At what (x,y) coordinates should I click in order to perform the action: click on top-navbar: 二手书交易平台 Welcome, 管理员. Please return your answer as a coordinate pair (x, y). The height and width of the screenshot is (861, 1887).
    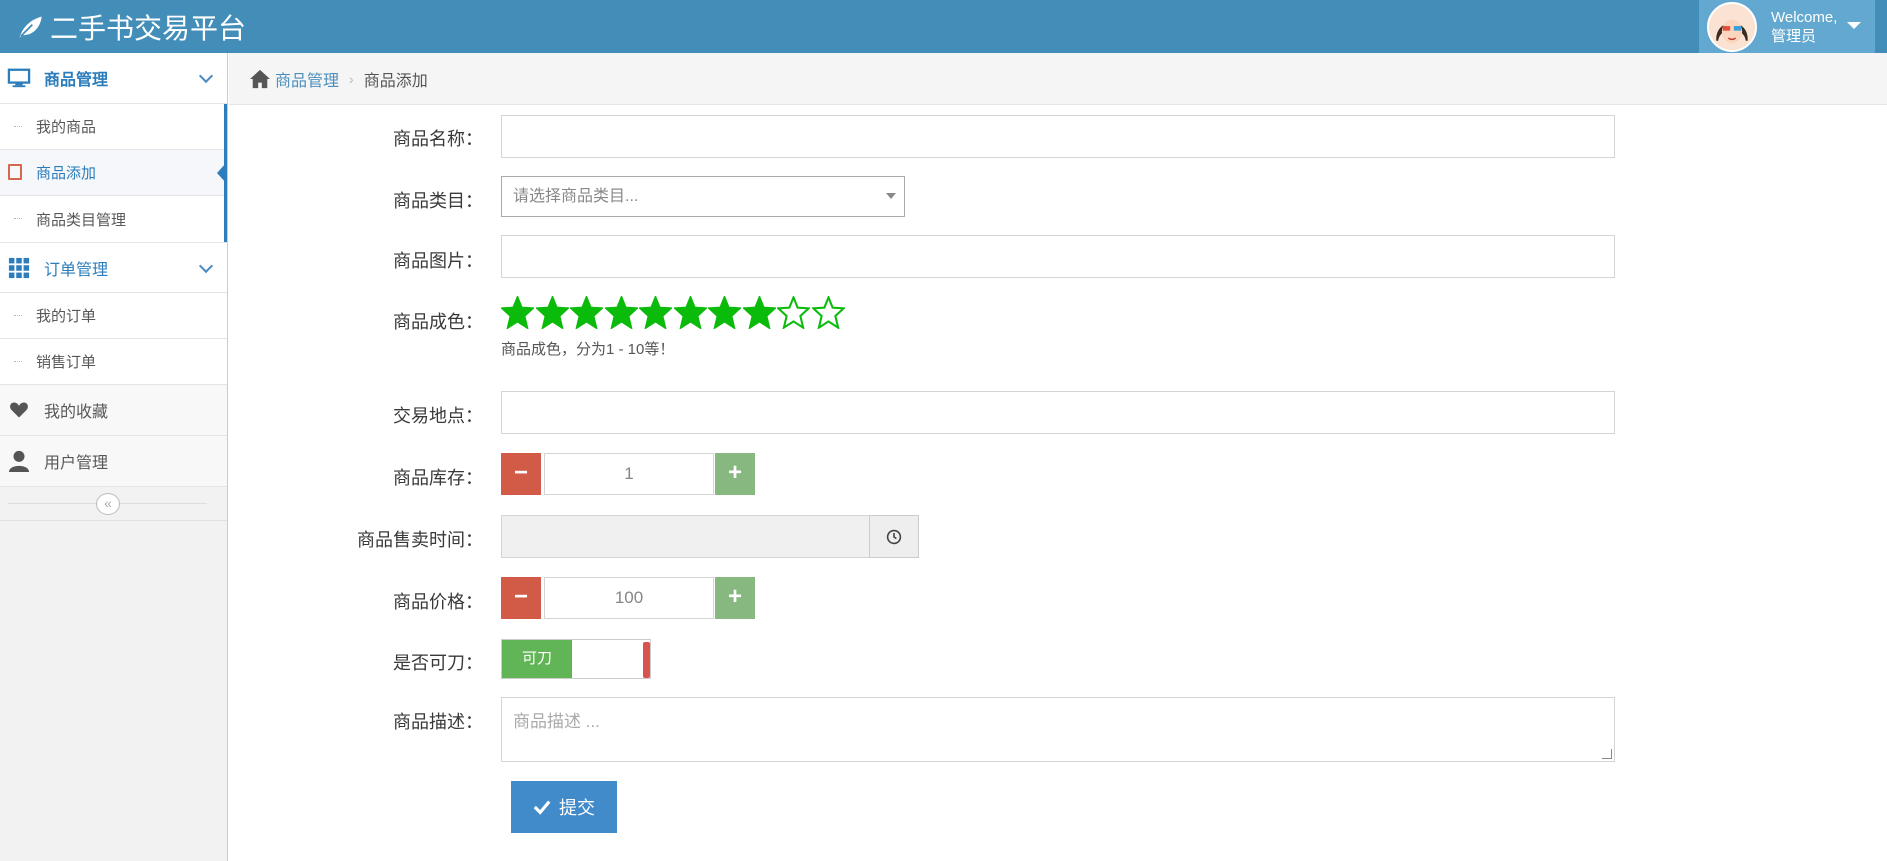
    Looking at the image, I should click on (943, 26).